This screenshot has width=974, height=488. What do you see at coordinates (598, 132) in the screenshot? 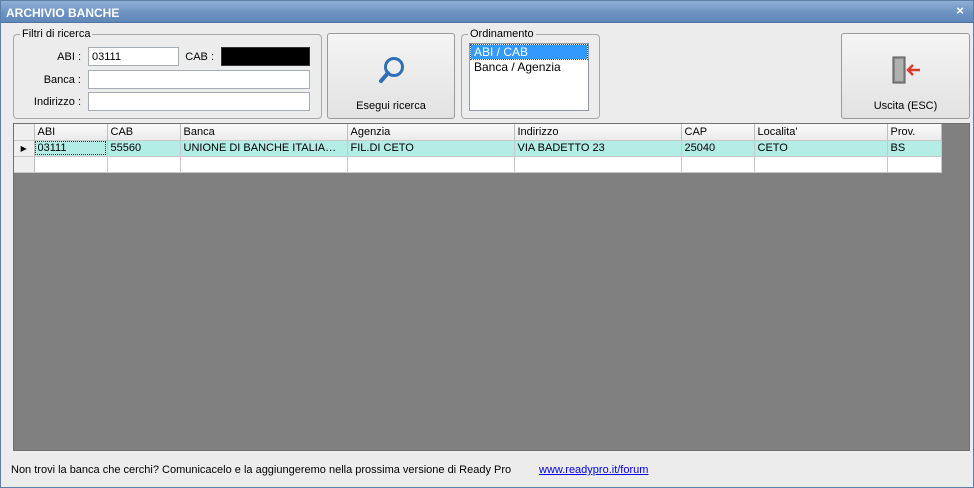
I see `column-header-indirizzo: Indirizzo` at bounding box center [598, 132].